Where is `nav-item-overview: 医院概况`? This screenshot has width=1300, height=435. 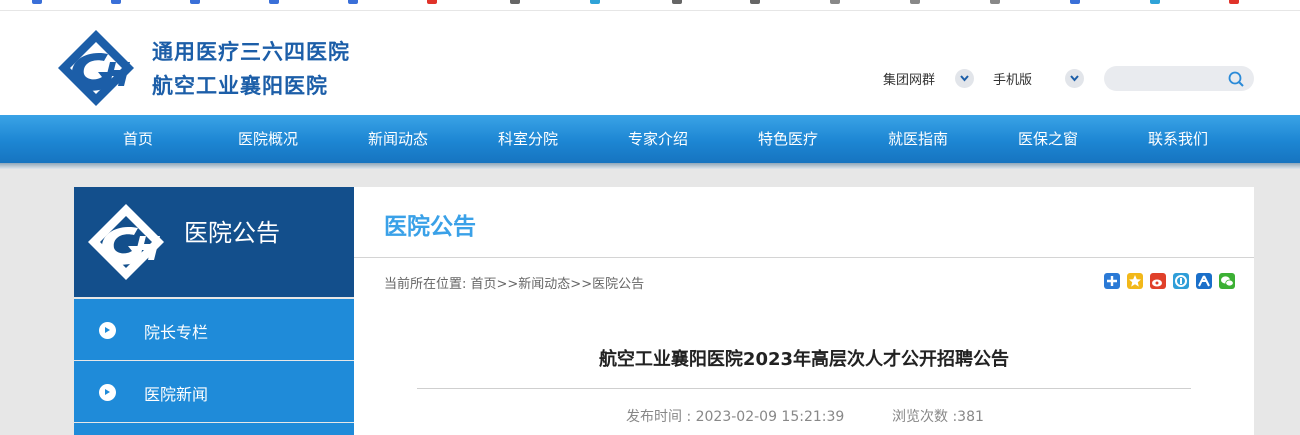
nav-item-overview: 医院概况 is located at coordinates (268, 139).